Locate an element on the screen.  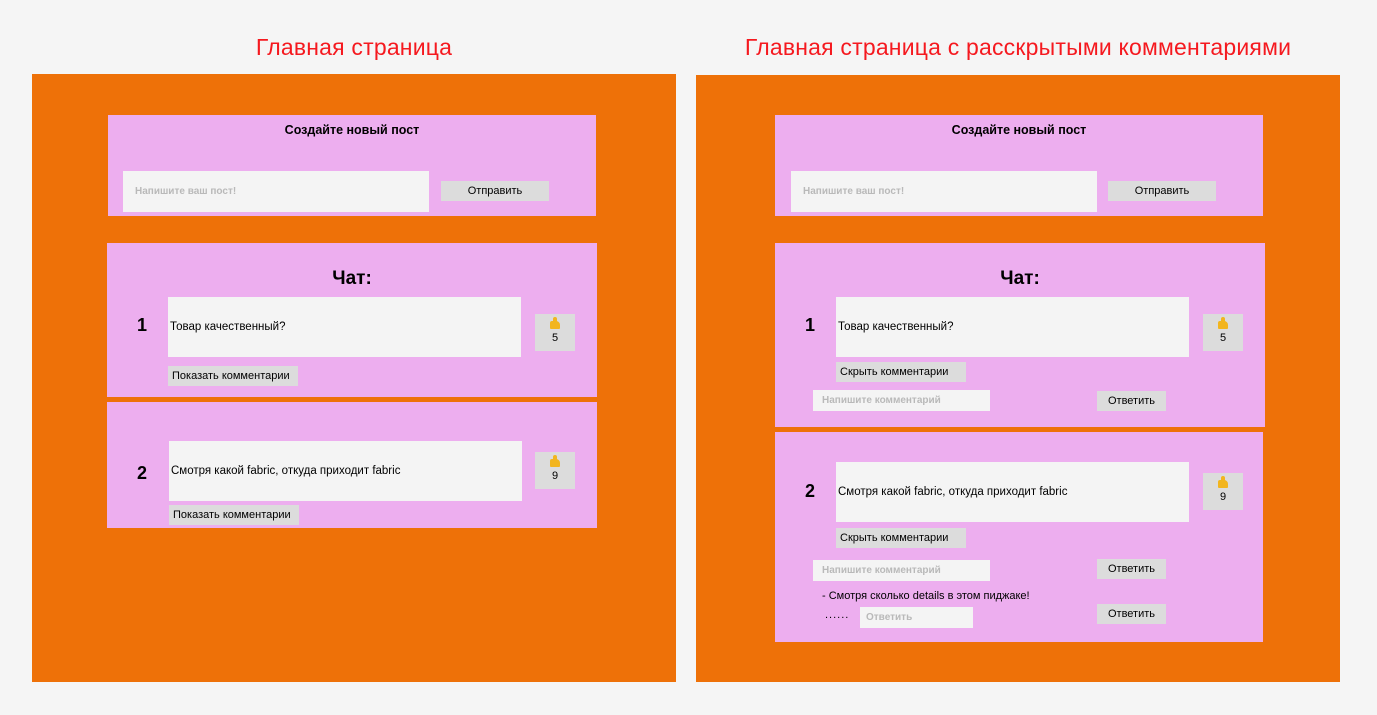
frame-title-main: Главная страница is located at coordinates (354, 47).